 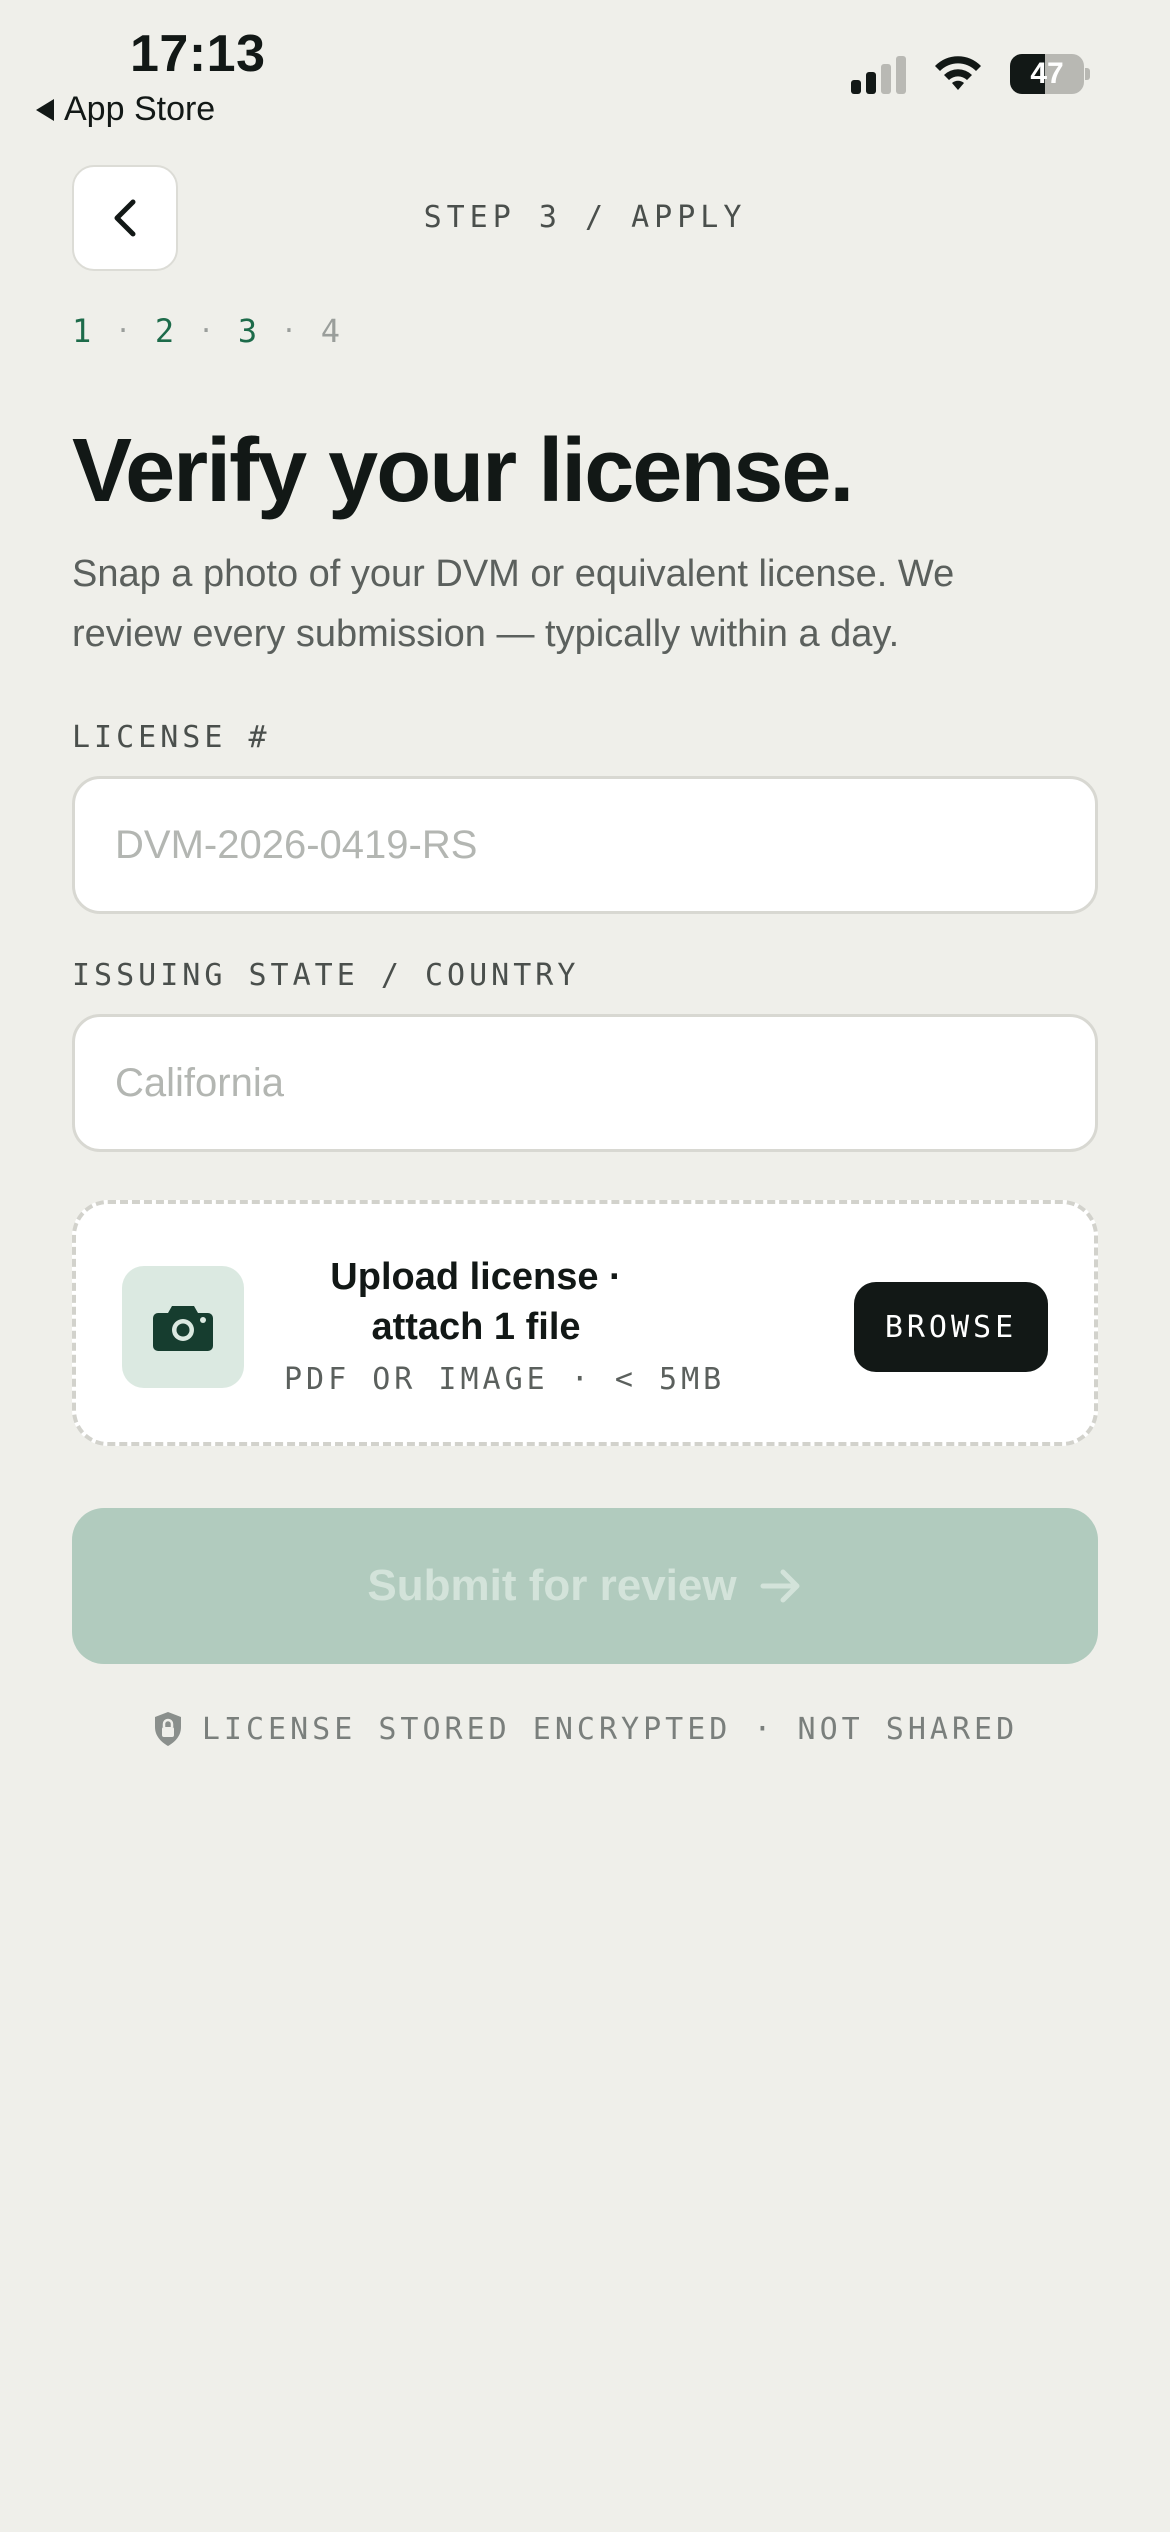 What do you see at coordinates (552, 1585) in the screenshot?
I see `submit-label: Submit for review` at bounding box center [552, 1585].